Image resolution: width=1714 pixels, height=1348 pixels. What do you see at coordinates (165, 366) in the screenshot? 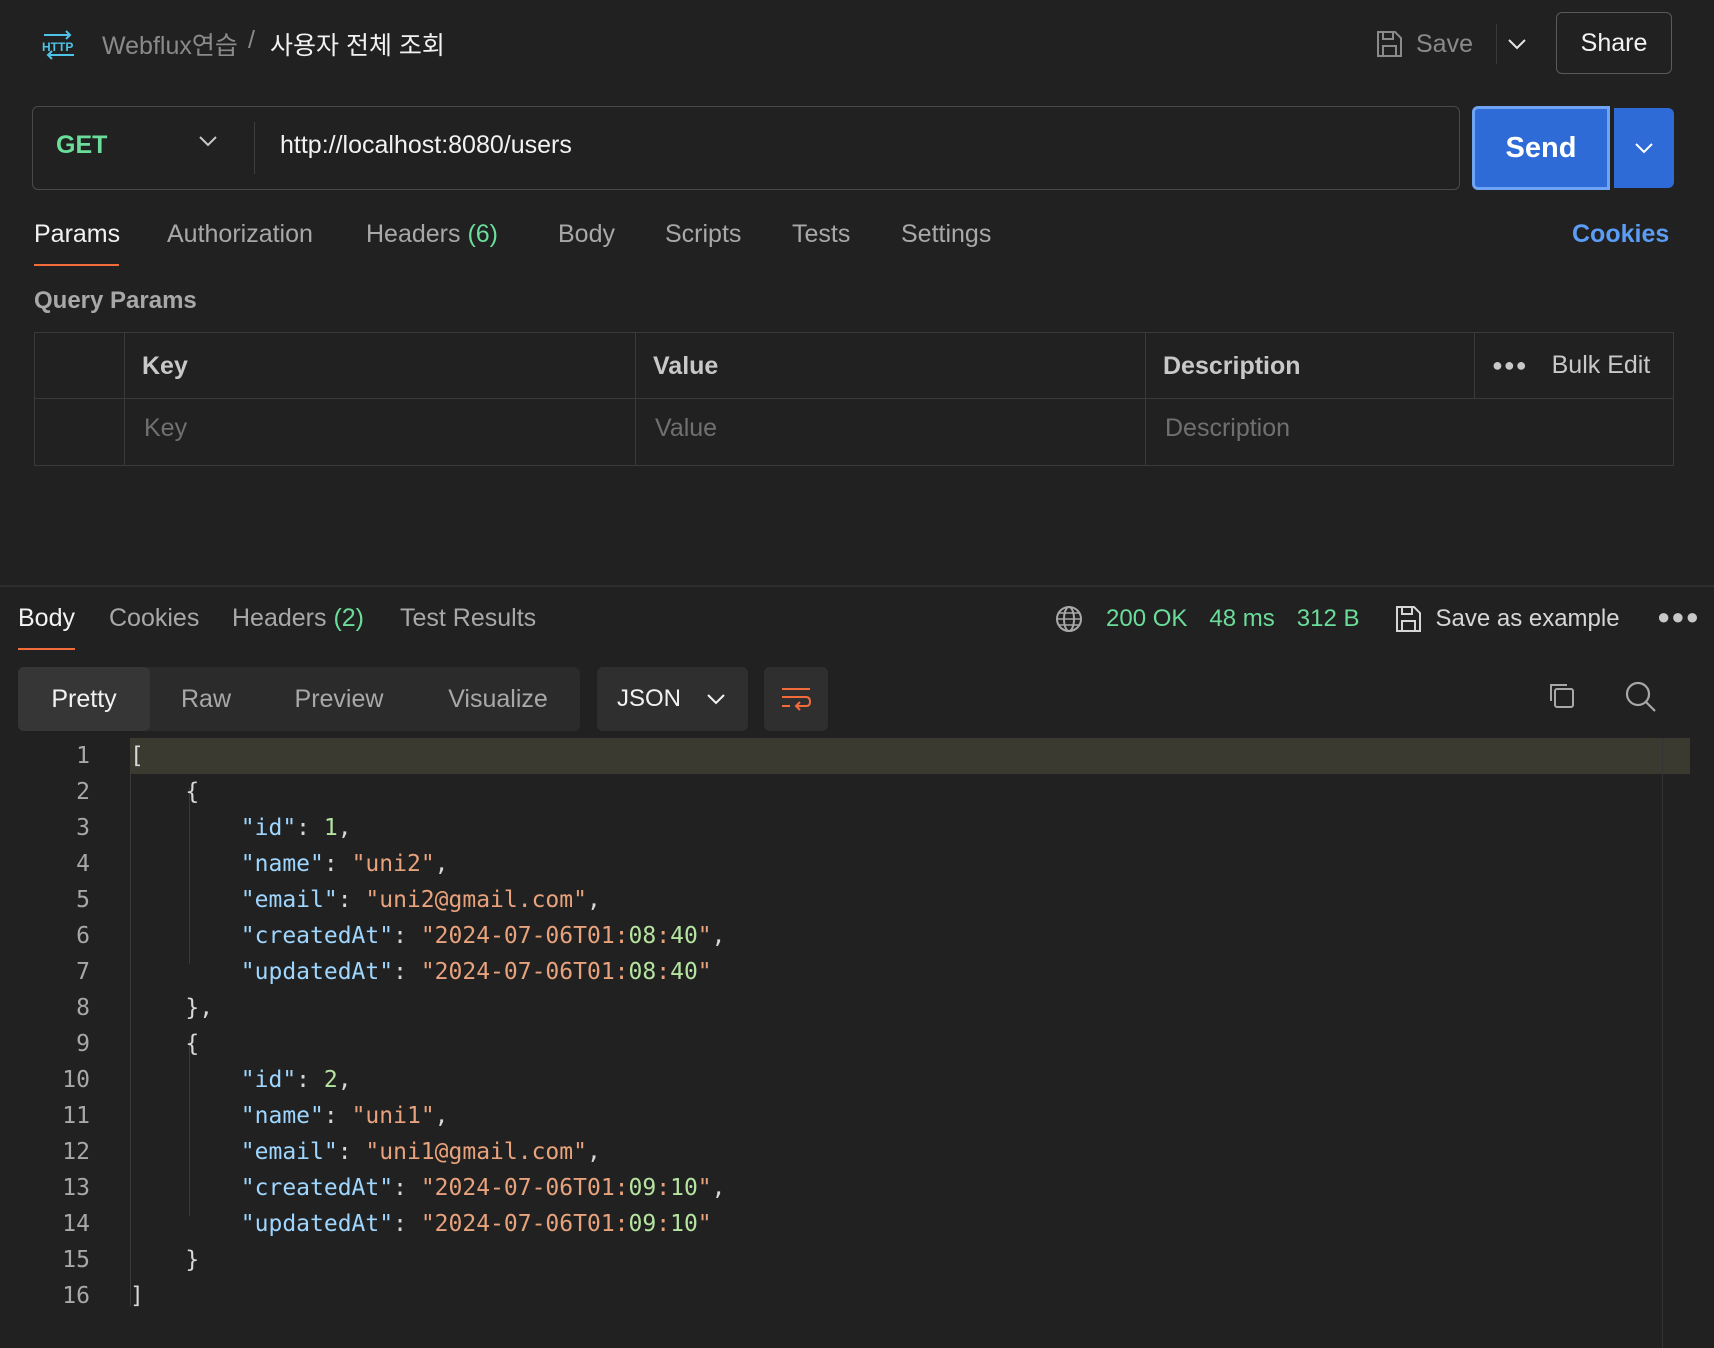
I see `params-header-key: Key` at bounding box center [165, 366].